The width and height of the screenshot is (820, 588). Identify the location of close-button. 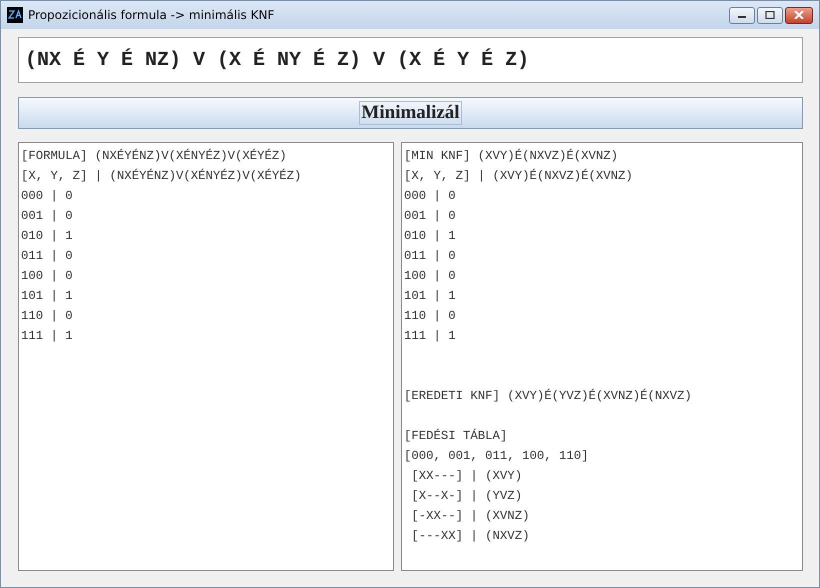
(799, 15).